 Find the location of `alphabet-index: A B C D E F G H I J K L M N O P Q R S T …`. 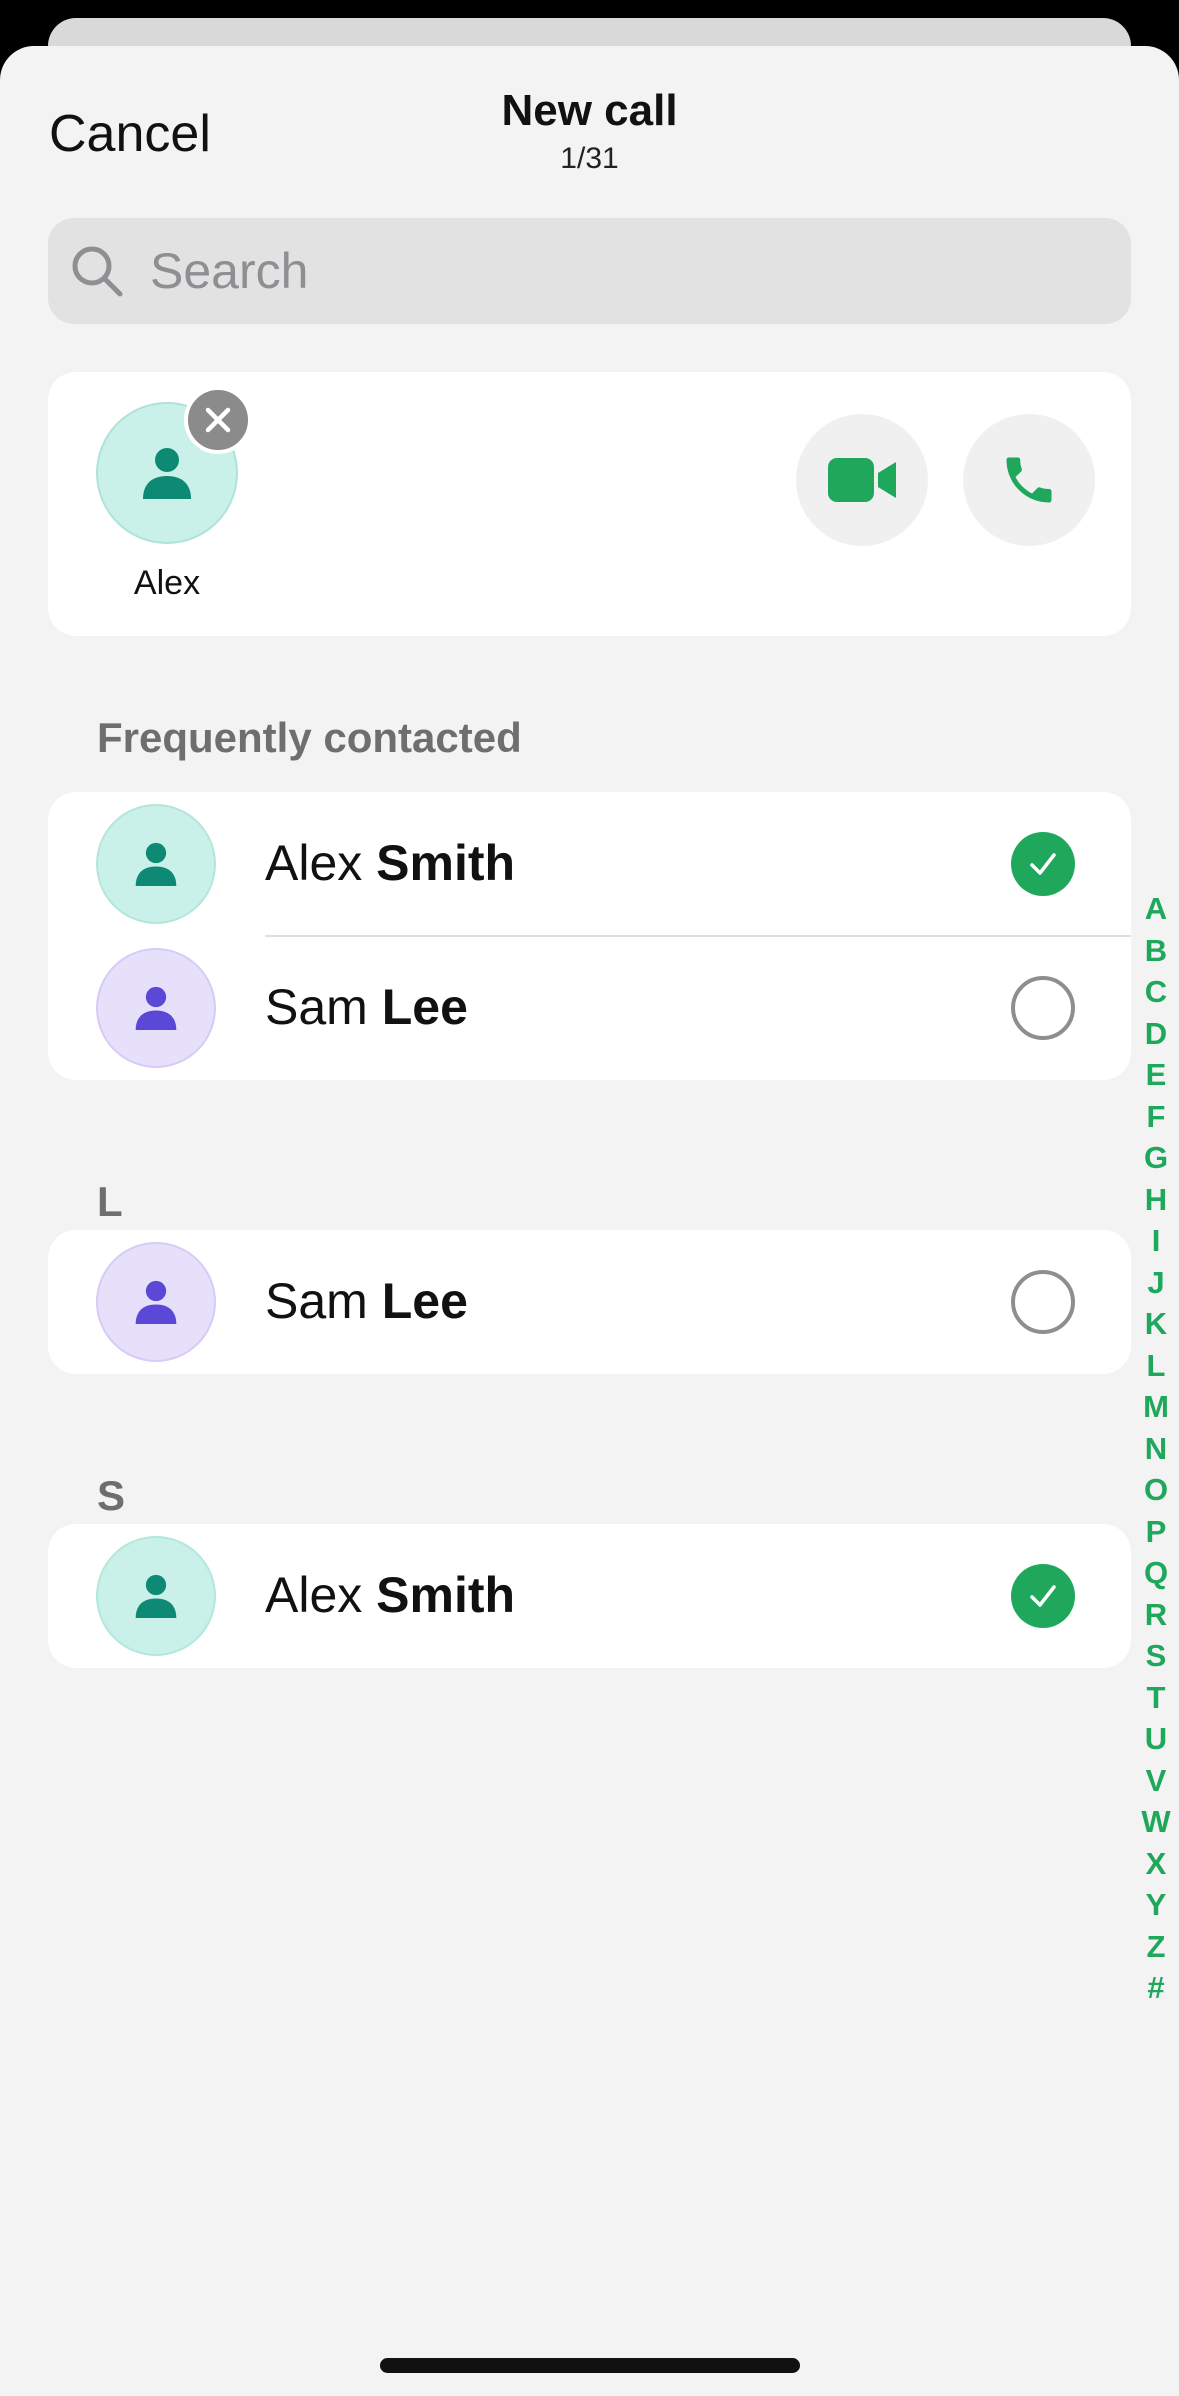

alphabet-index: A B C D E F G H I J K L M N O P Q R S T … is located at coordinates (1156, 1448).